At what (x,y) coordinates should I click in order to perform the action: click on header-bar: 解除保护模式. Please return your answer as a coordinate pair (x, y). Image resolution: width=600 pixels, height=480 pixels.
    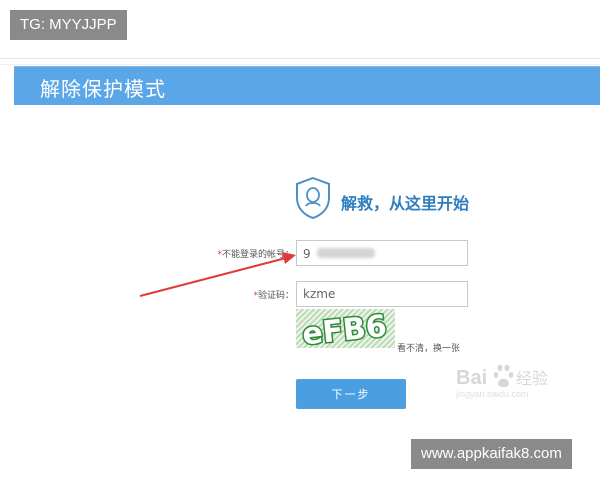
    Looking at the image, I should click on (307, 85).